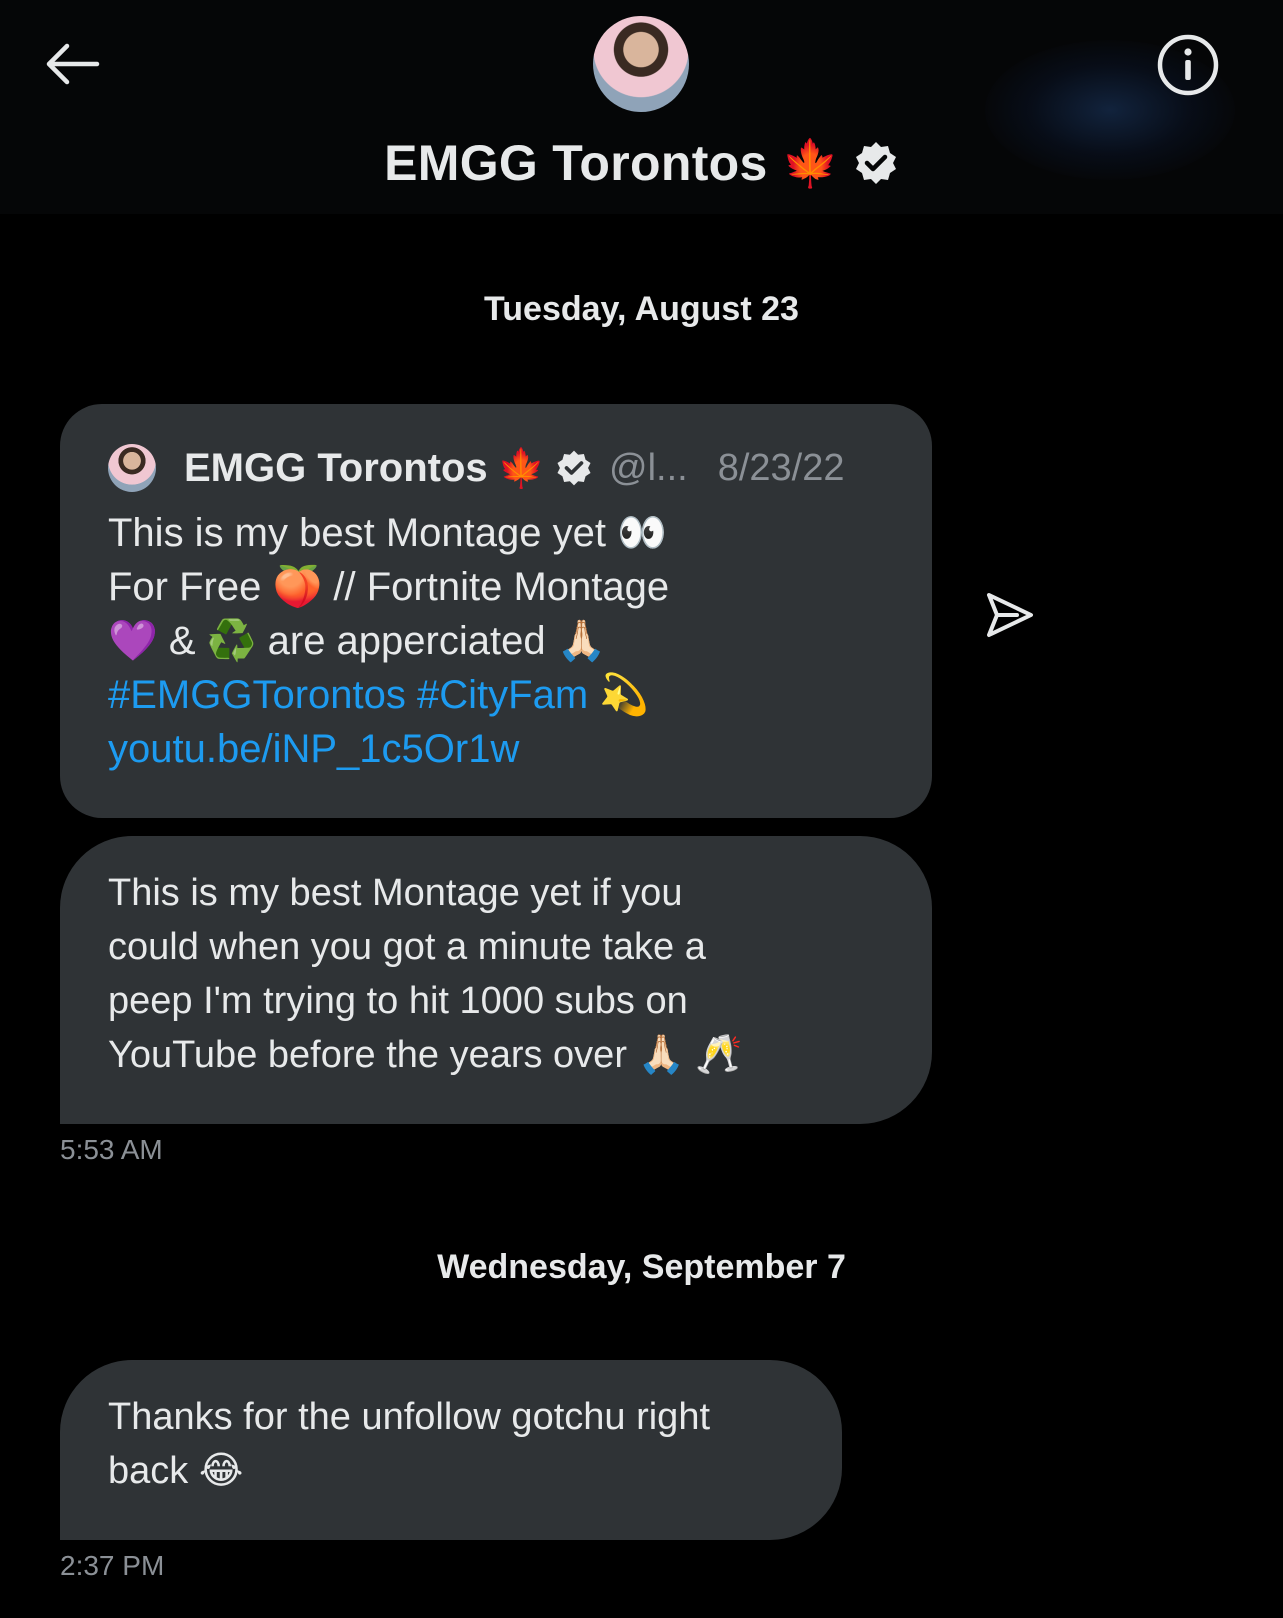  Describe the element at coordinates (389, 587) in the screenshot. I see `tweet-line: For Free 🍑 // Fortnite Montage` at that location.